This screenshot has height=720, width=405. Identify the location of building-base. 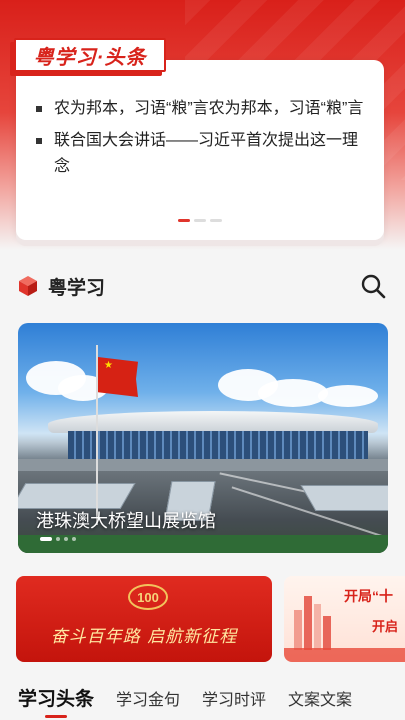
(203, 465).